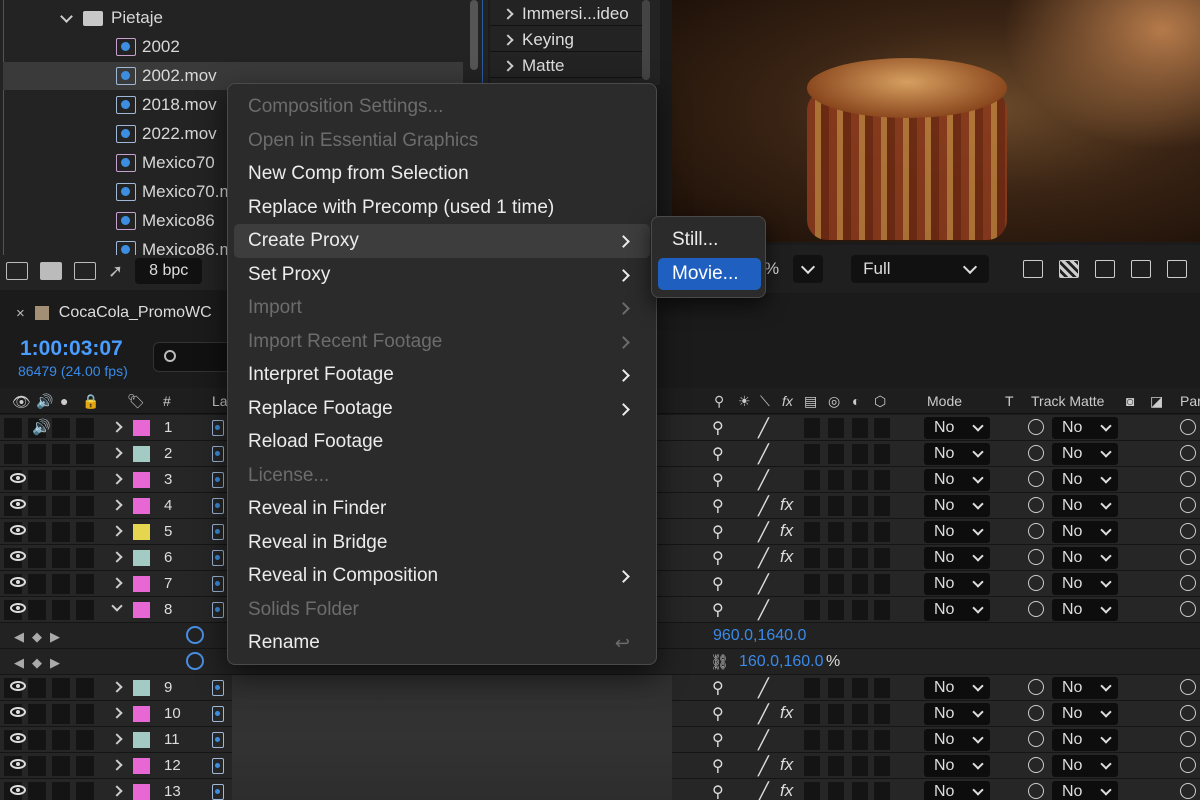 This screenshot has height=800, width=1200. Describe the element at coordinates (787, 401) in the screenshot. I see `effects-icon: fx` at that location.